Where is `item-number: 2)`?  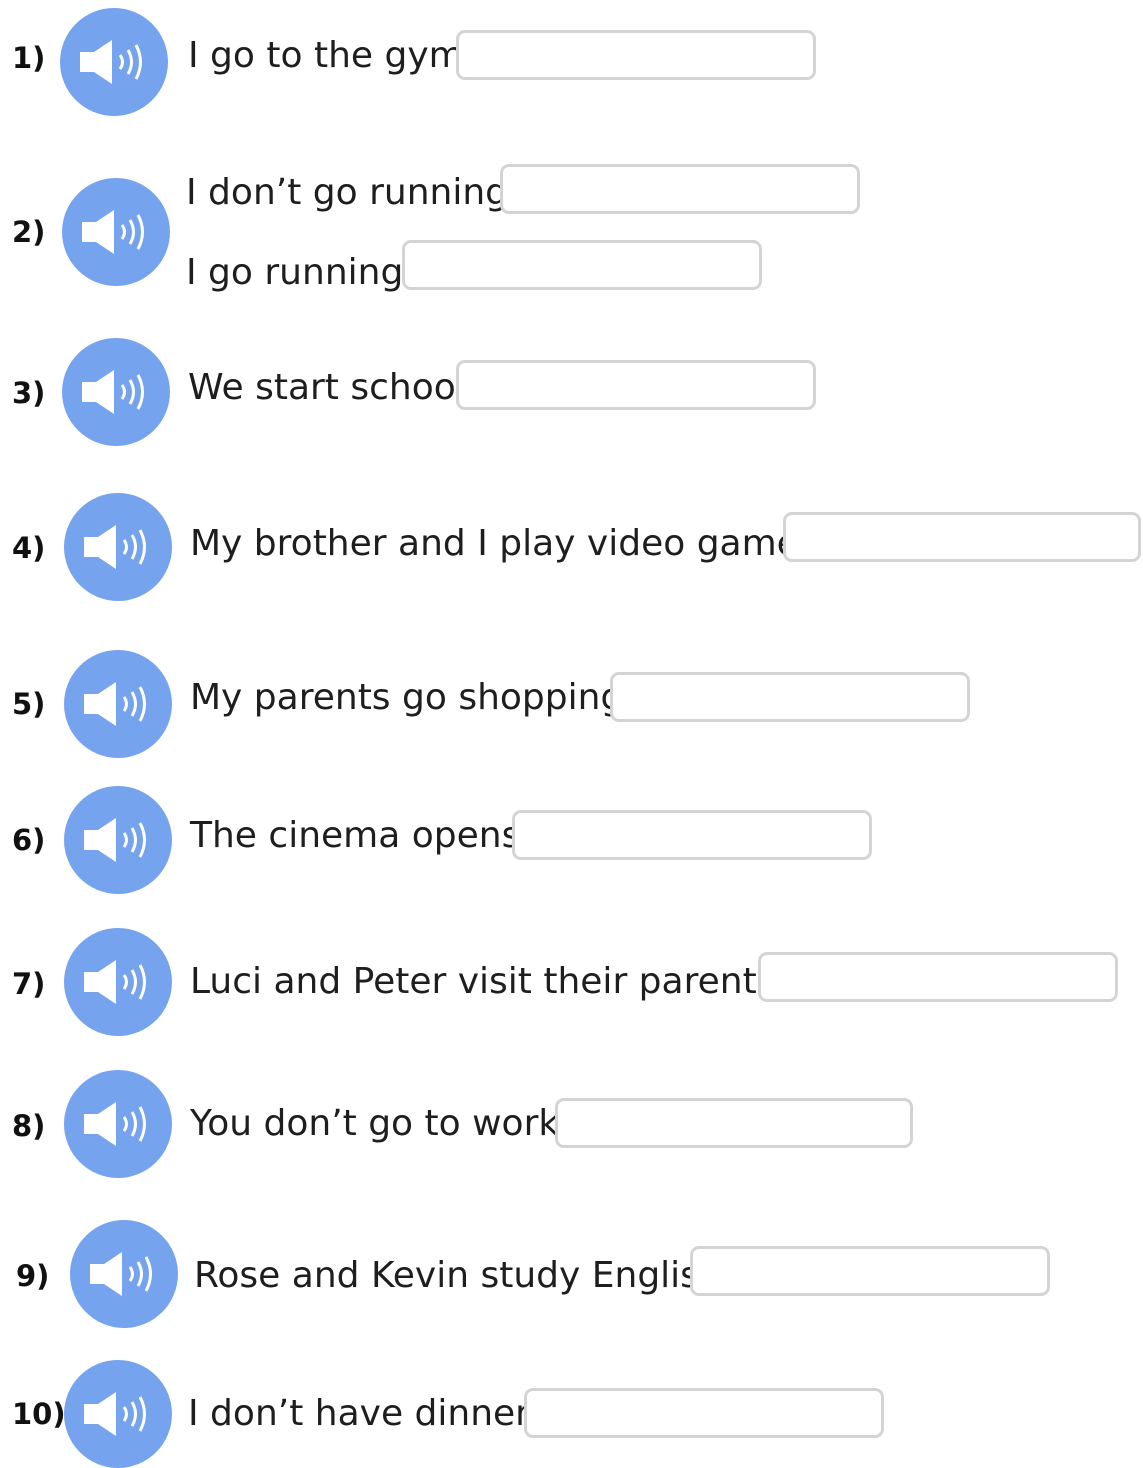
item-number: 2) is located at coordinates (29, 232).